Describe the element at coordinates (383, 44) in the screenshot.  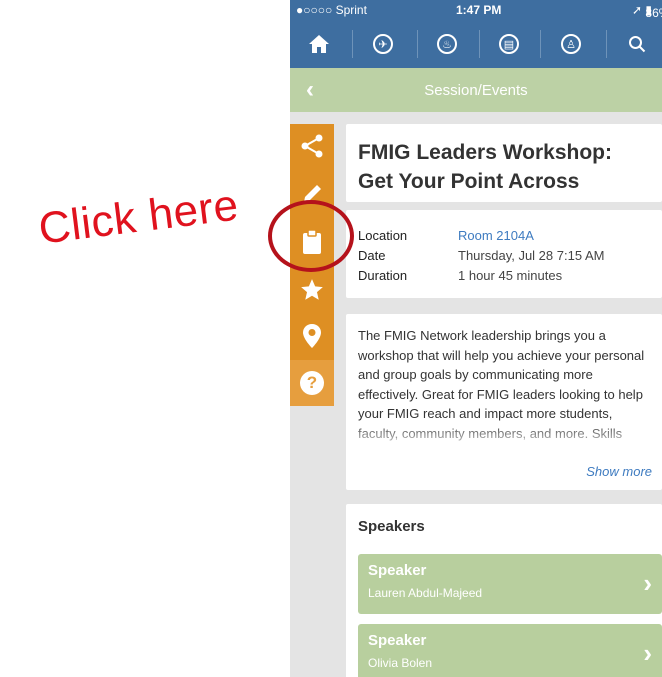
I see `pin-icon: ✈` at that location.